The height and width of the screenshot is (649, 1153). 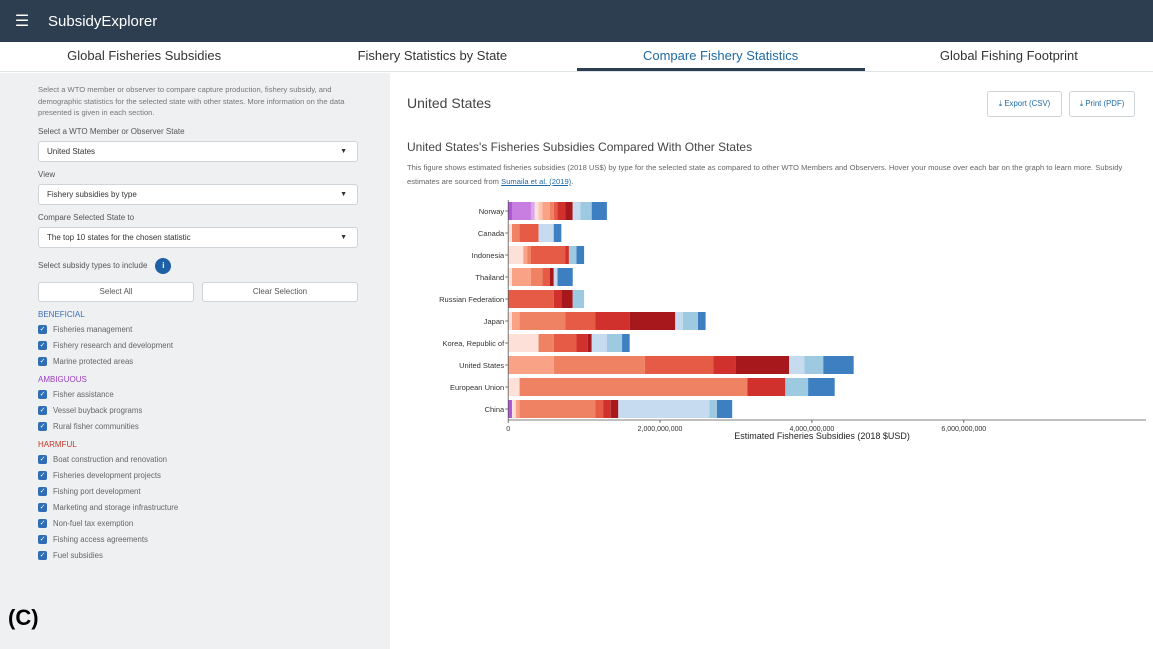 What do you see at coordinates (1102, 104) in the screenshot?
I see `print-pdf-button: ⤓ Print (PDF)` at bounding box center [1102, 104].